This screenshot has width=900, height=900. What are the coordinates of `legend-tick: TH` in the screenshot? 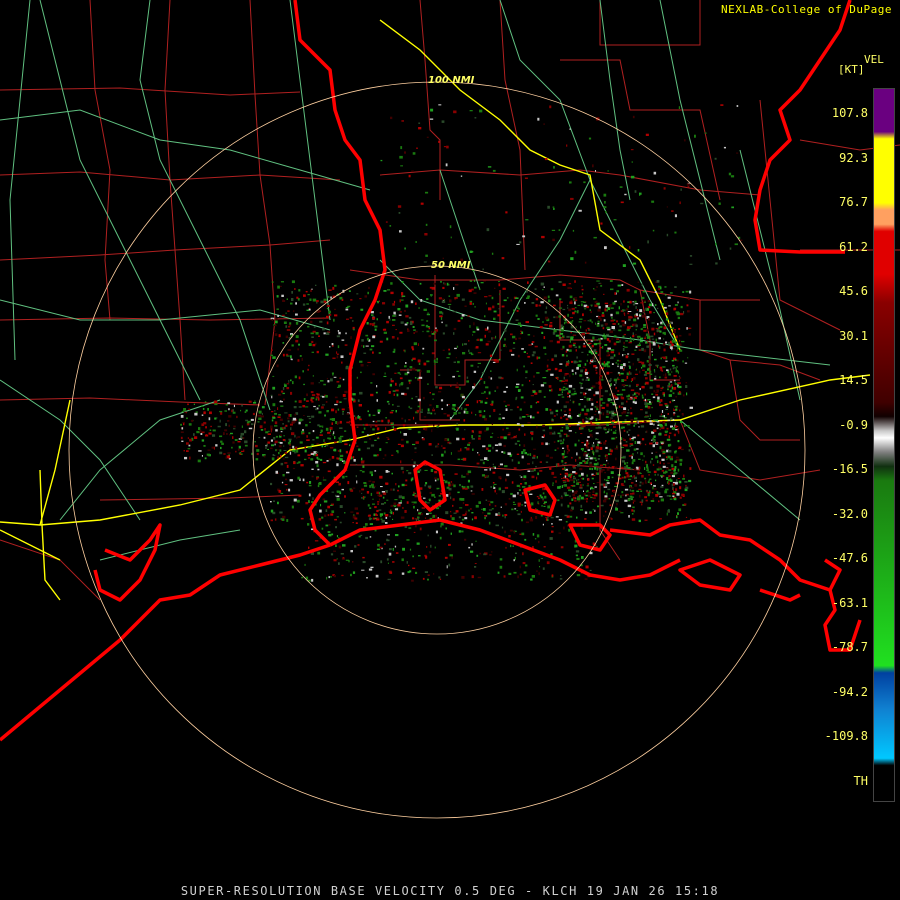 It's located at (860, 780).